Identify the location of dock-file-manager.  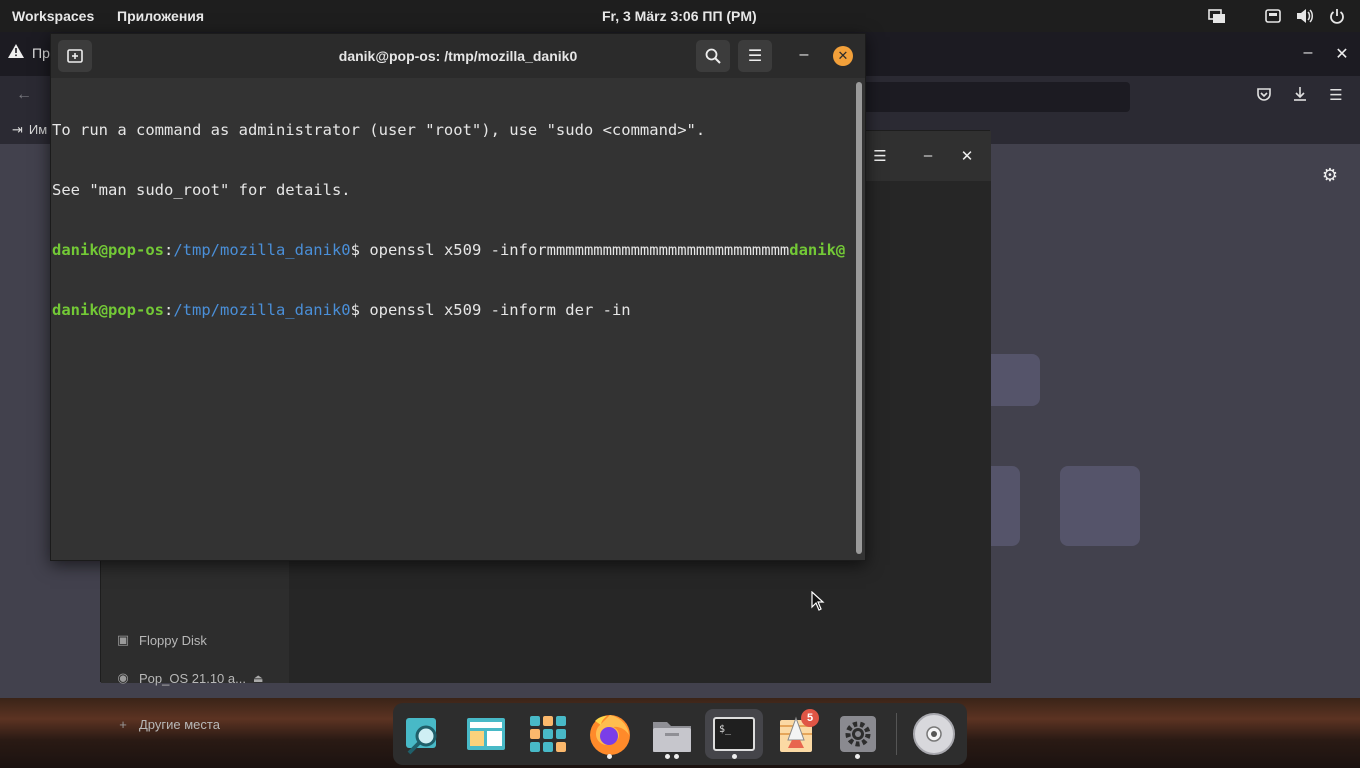
(672, 734).